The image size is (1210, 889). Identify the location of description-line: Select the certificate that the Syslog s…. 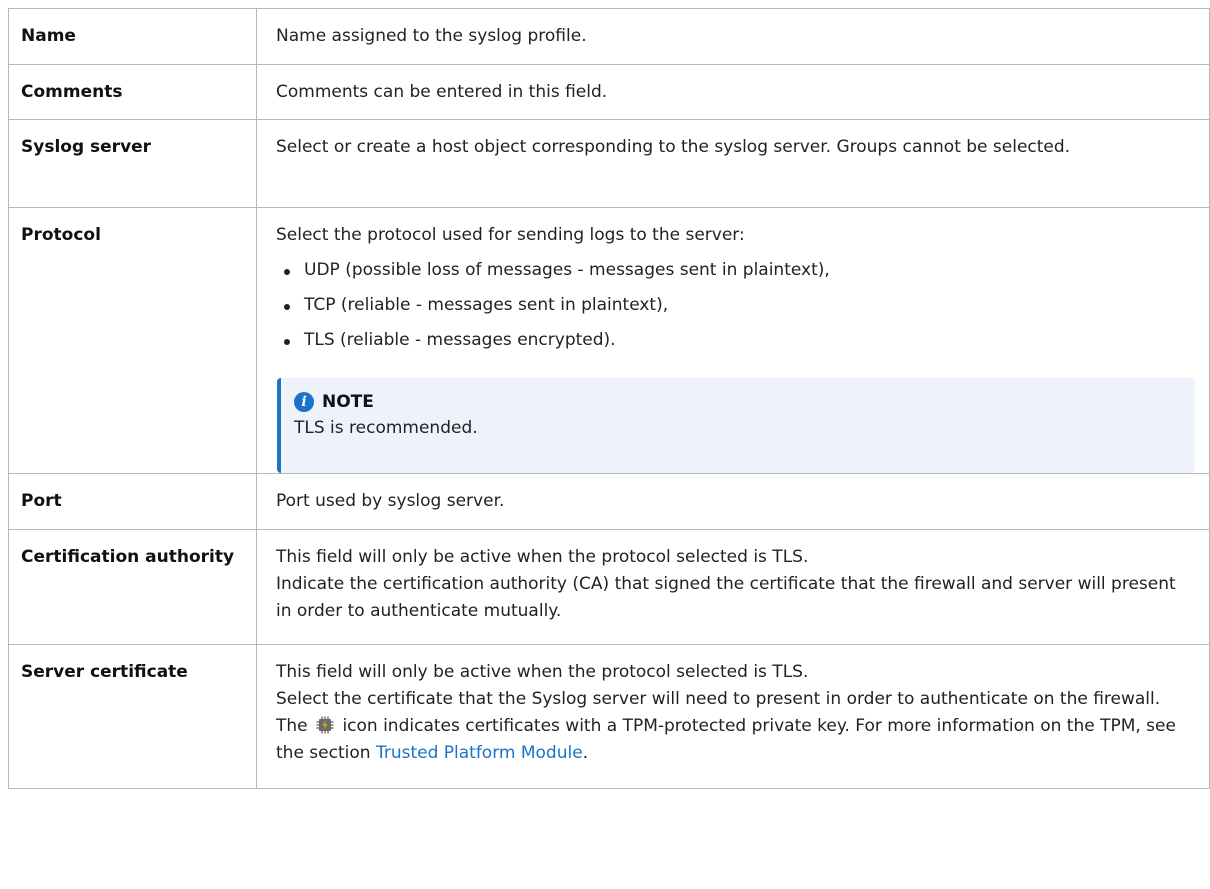
(718, 699).